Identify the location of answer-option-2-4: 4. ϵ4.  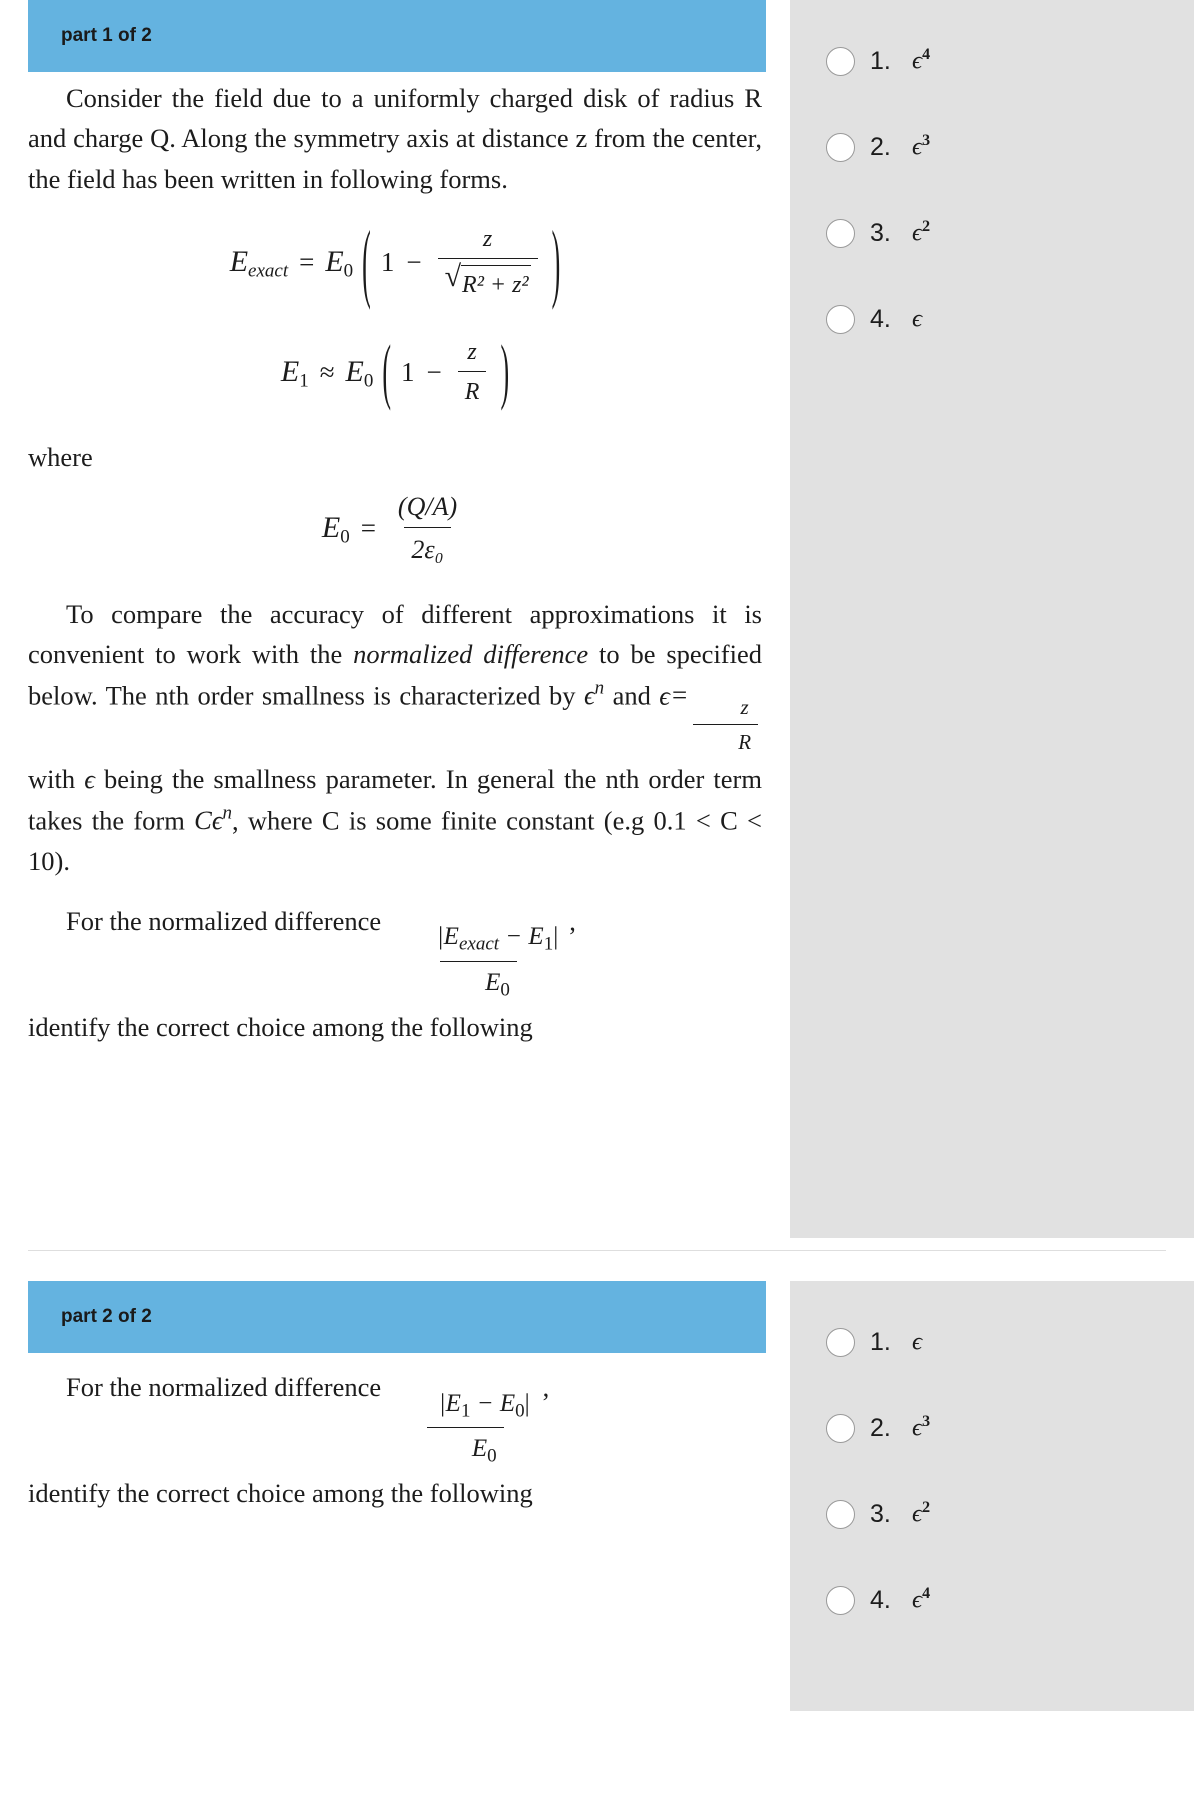
(992, 1600).